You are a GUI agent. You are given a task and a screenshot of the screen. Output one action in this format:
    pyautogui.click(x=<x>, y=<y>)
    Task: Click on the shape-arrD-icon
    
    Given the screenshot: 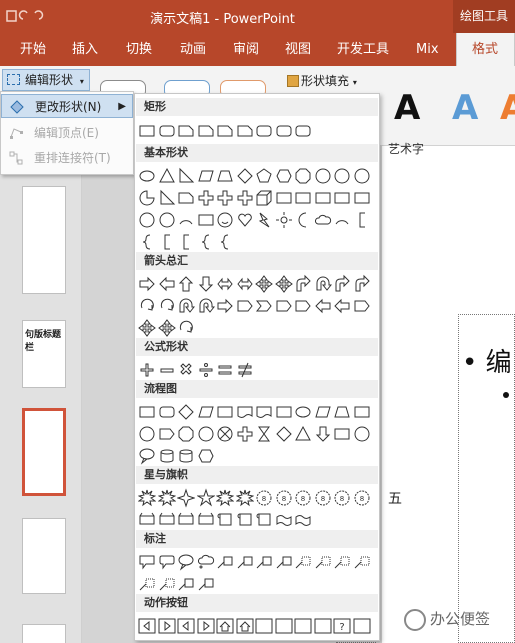 What is the action you would take?
    pyautogui.click(x=206, y=284)
    